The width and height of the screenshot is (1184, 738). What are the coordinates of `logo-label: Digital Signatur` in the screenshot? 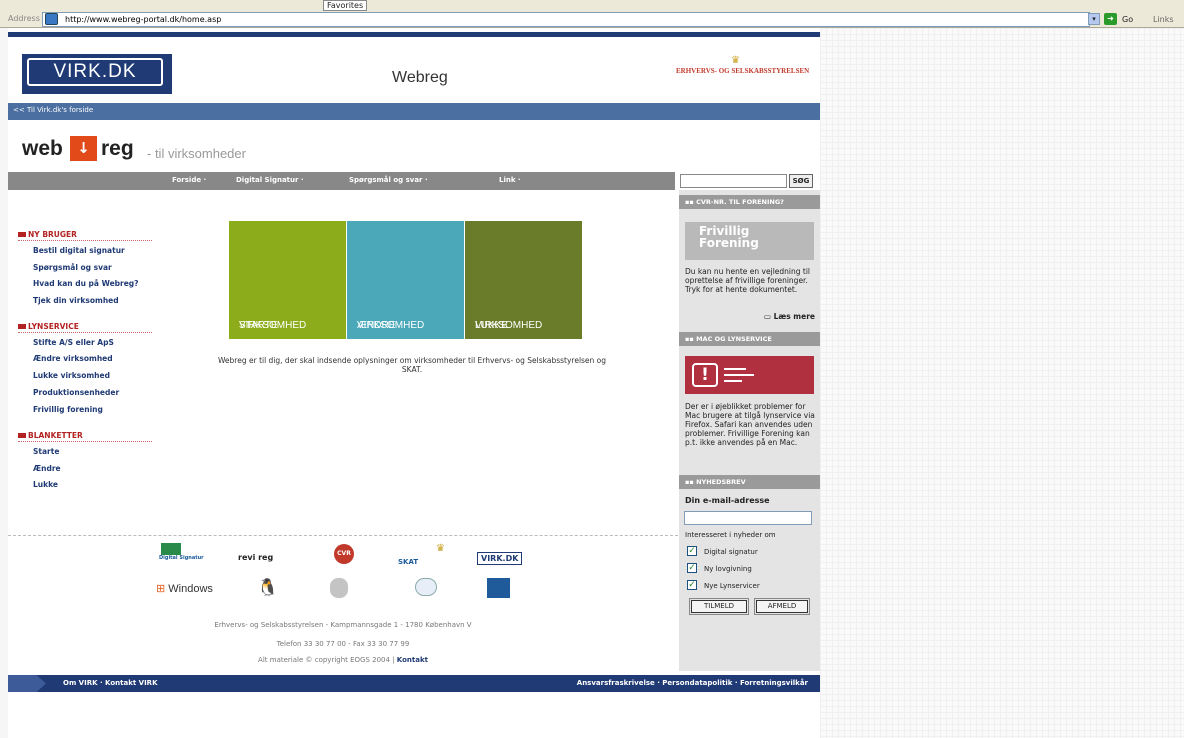 It's located at (181, 558).